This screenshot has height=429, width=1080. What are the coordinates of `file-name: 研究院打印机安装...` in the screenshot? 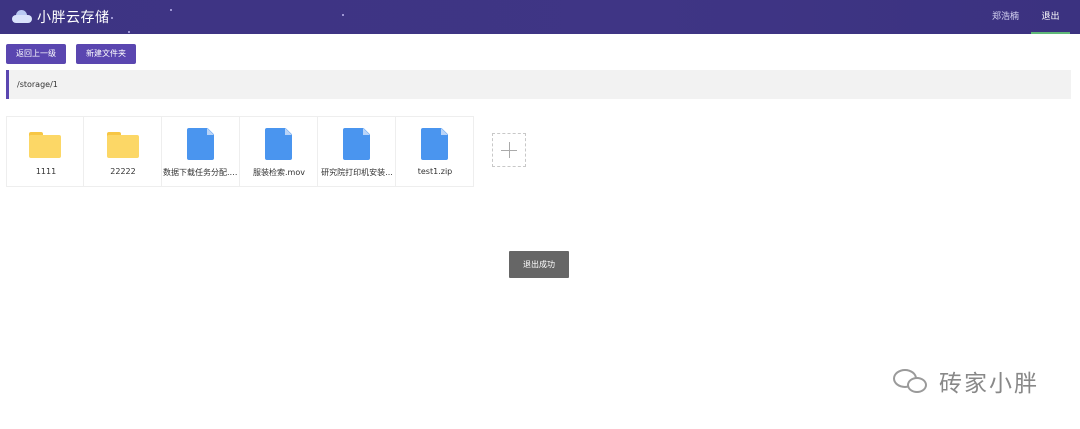 It's located at (357, 172).